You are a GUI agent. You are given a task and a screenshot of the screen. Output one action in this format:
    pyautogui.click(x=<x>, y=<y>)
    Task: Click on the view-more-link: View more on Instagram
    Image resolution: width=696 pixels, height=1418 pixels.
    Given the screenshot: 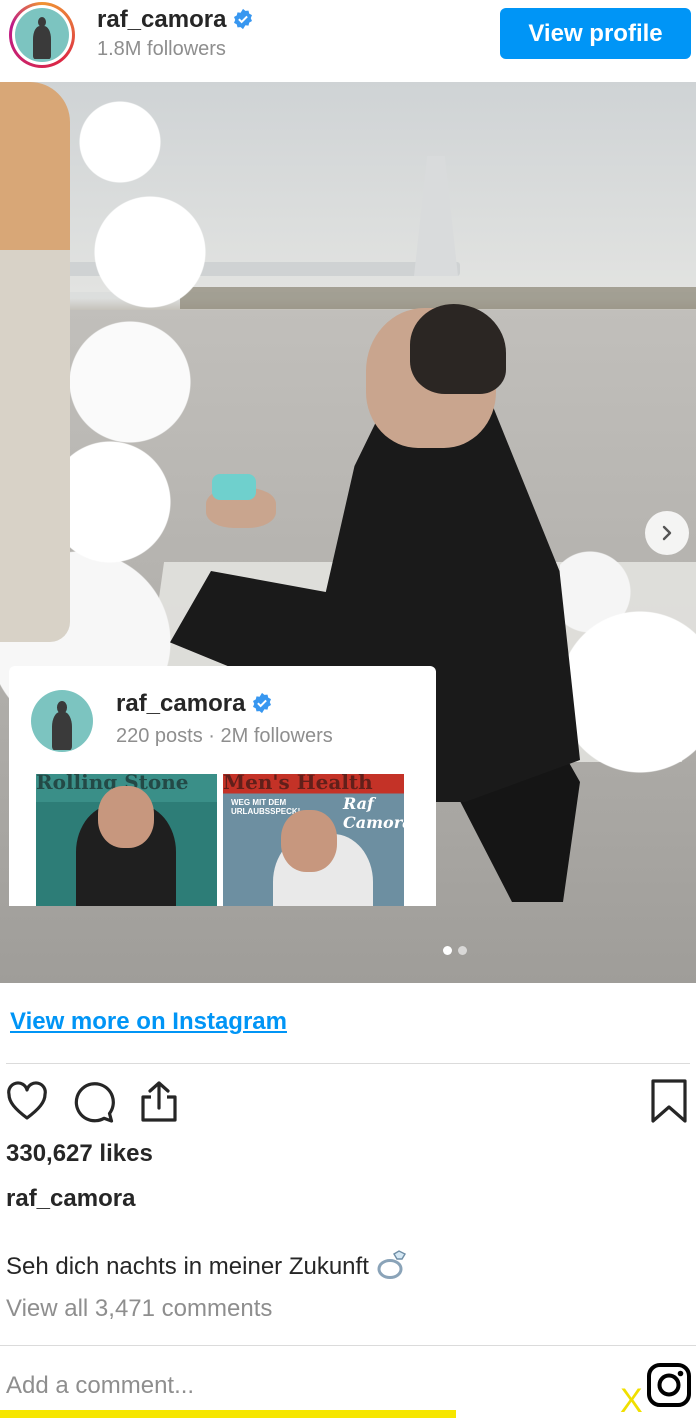 What is the action you would take?
    pyautogui.click(x=148, y=1022)
    